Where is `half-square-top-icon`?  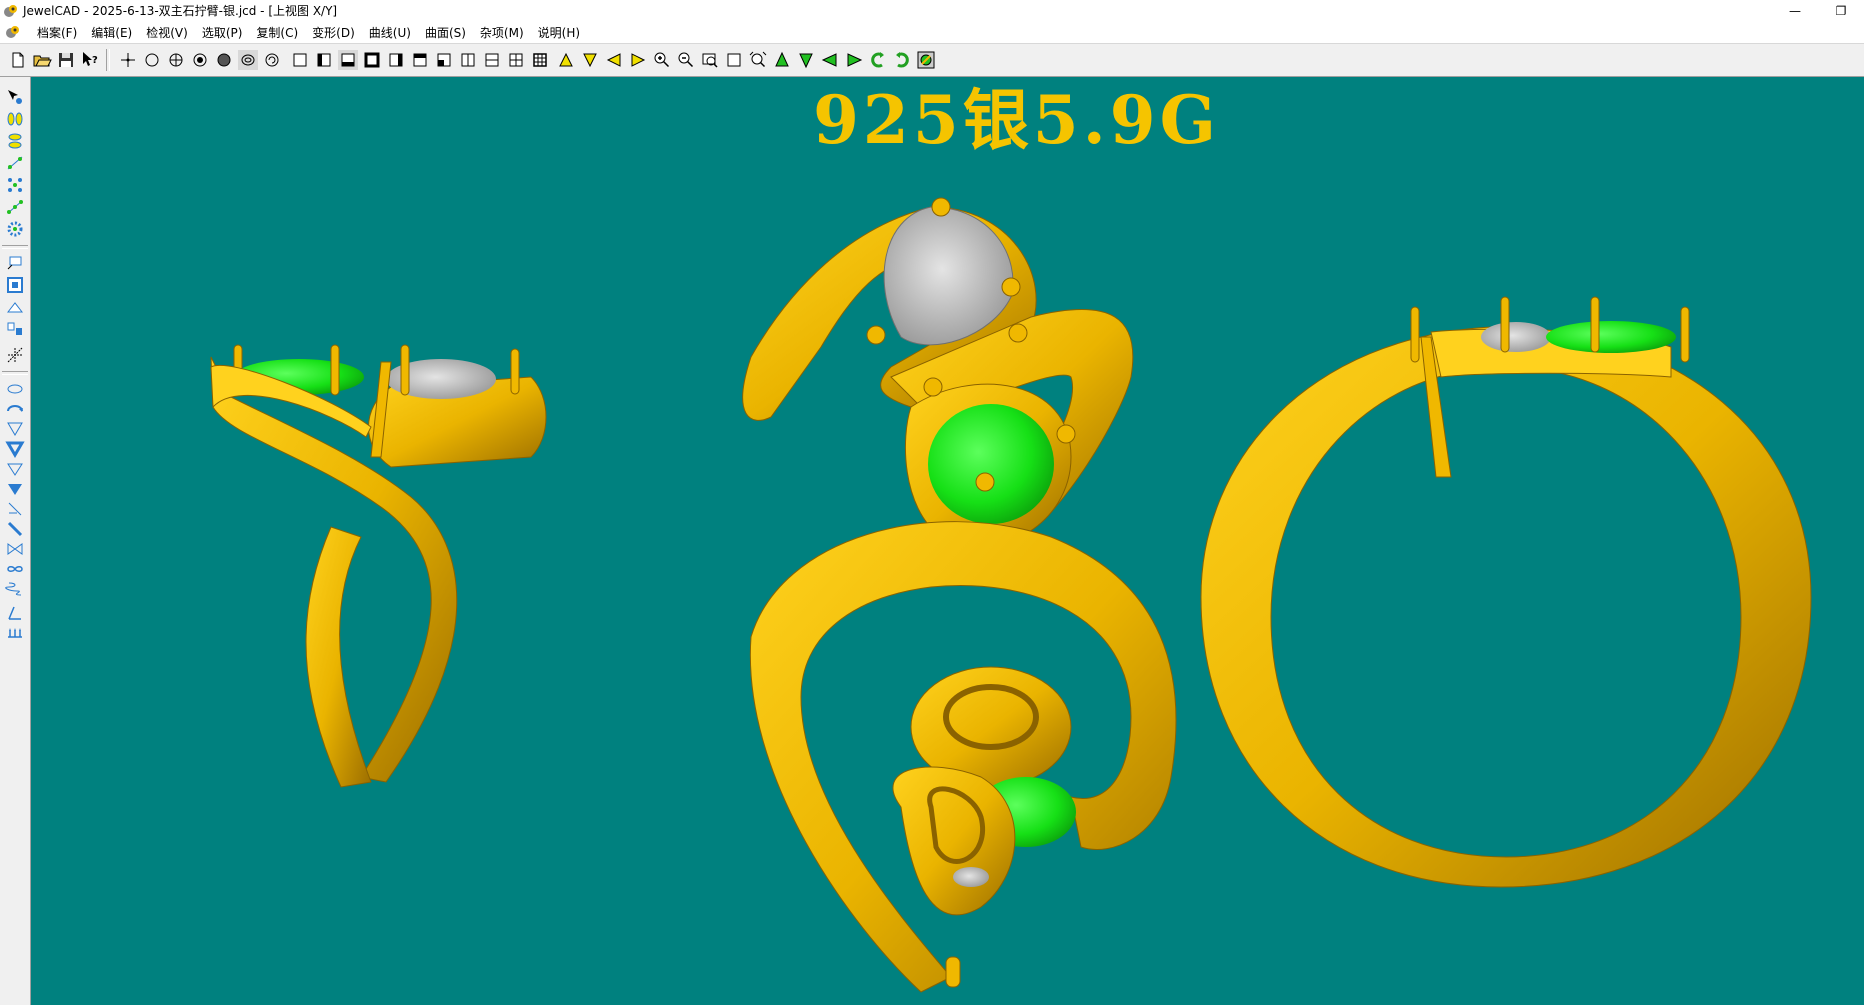
half-square-top-icon is located at coordinates (420, 60).